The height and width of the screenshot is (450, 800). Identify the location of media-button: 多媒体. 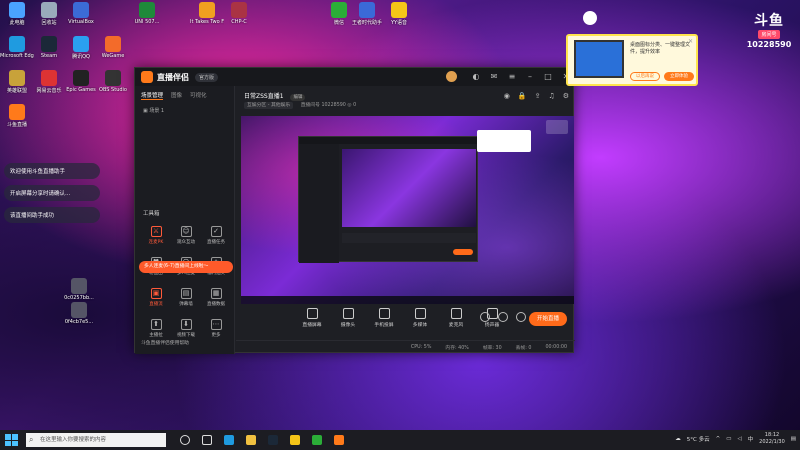
(420, 318).